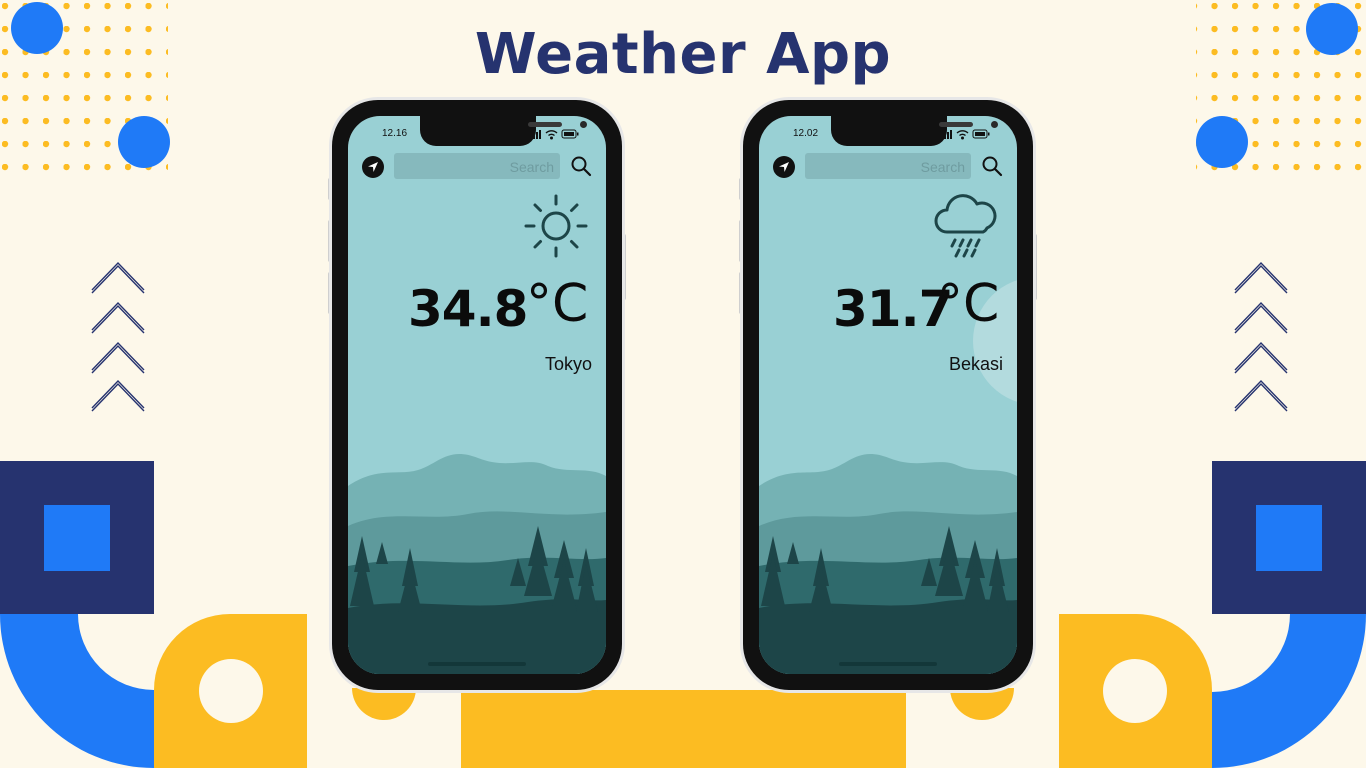 The height and width of the screenshot is (768, 1366). I want to click on phone-screen: 12.16 Search 34.8 °C Tokyo, so click(477, 395).